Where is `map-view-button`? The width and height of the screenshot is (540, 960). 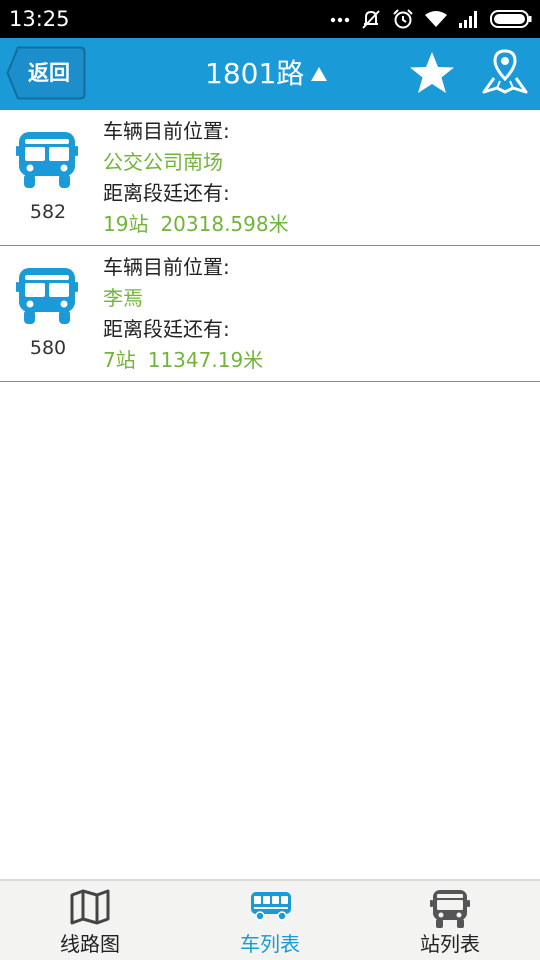
map-view-button is located at coordinates (505, 73).